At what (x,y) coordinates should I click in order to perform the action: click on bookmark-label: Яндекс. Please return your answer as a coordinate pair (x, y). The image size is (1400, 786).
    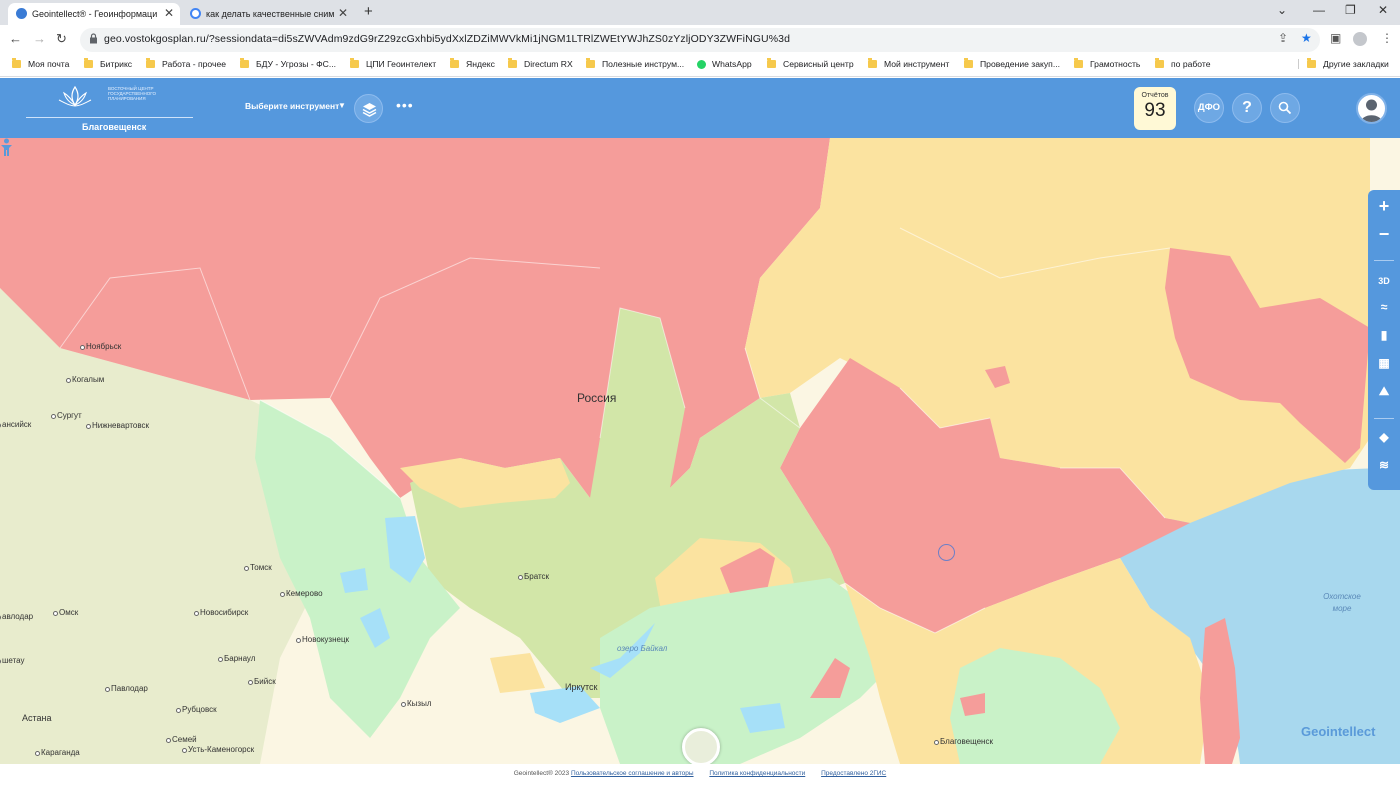
    Looking at the image, I should click on (480, 64).